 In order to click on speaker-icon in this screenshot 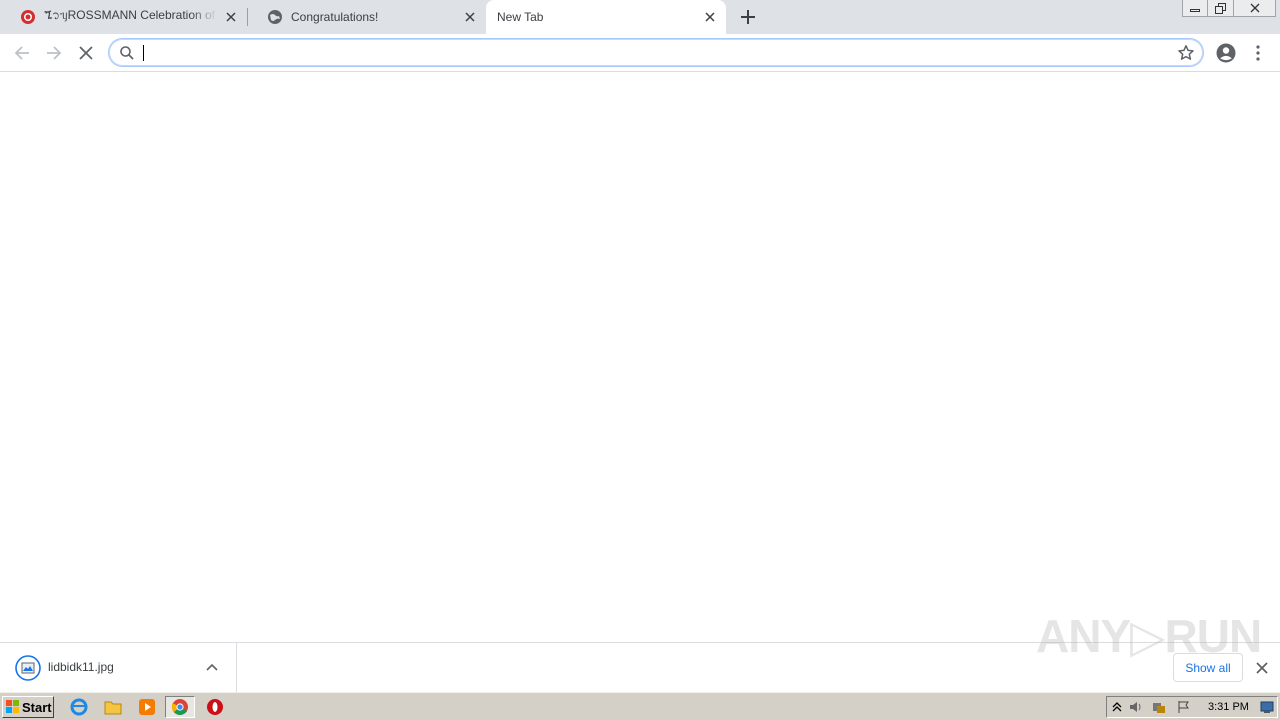, I will do `click(1136, 707)`.